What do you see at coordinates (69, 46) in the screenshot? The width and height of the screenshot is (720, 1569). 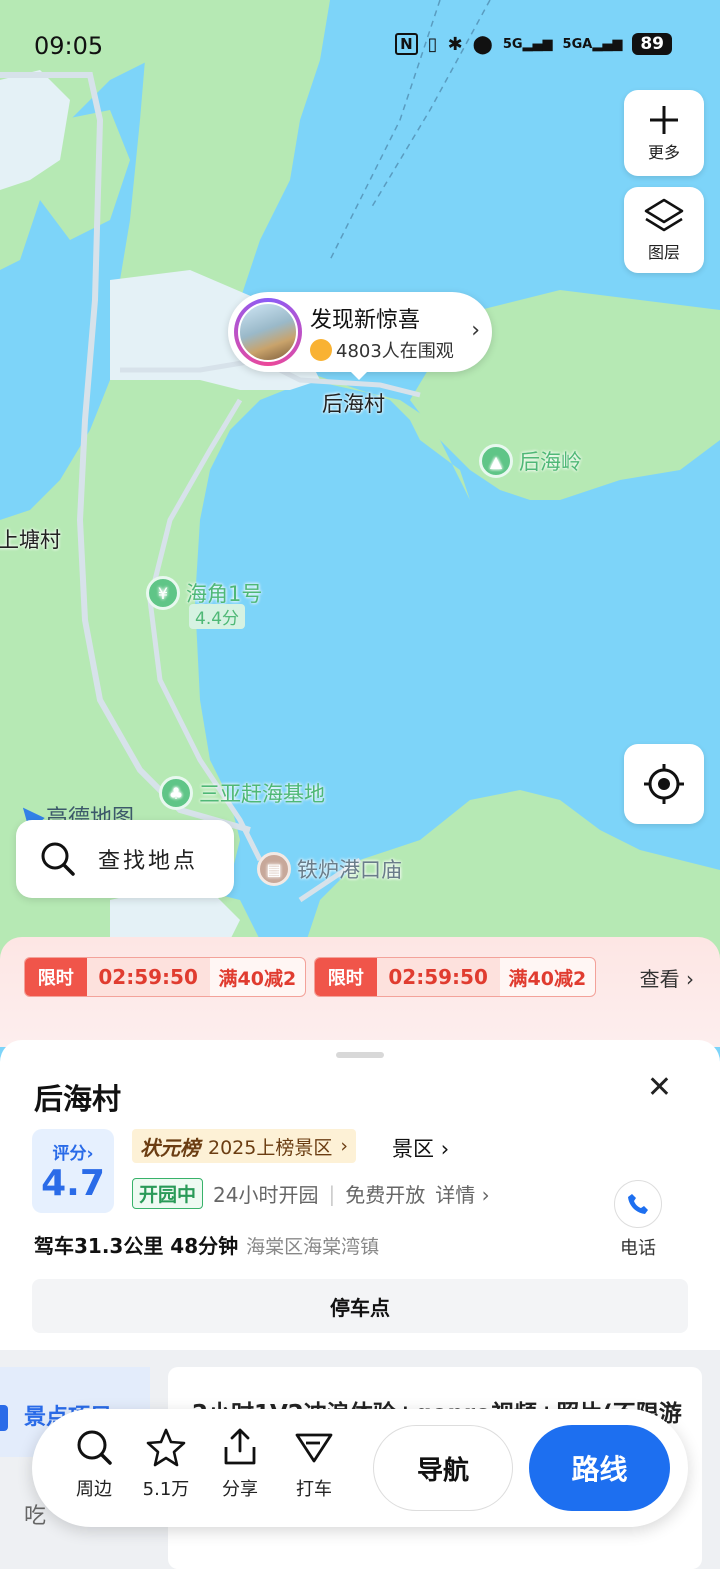 I see `status-time: 09:05` at bounding box center [69, 46].